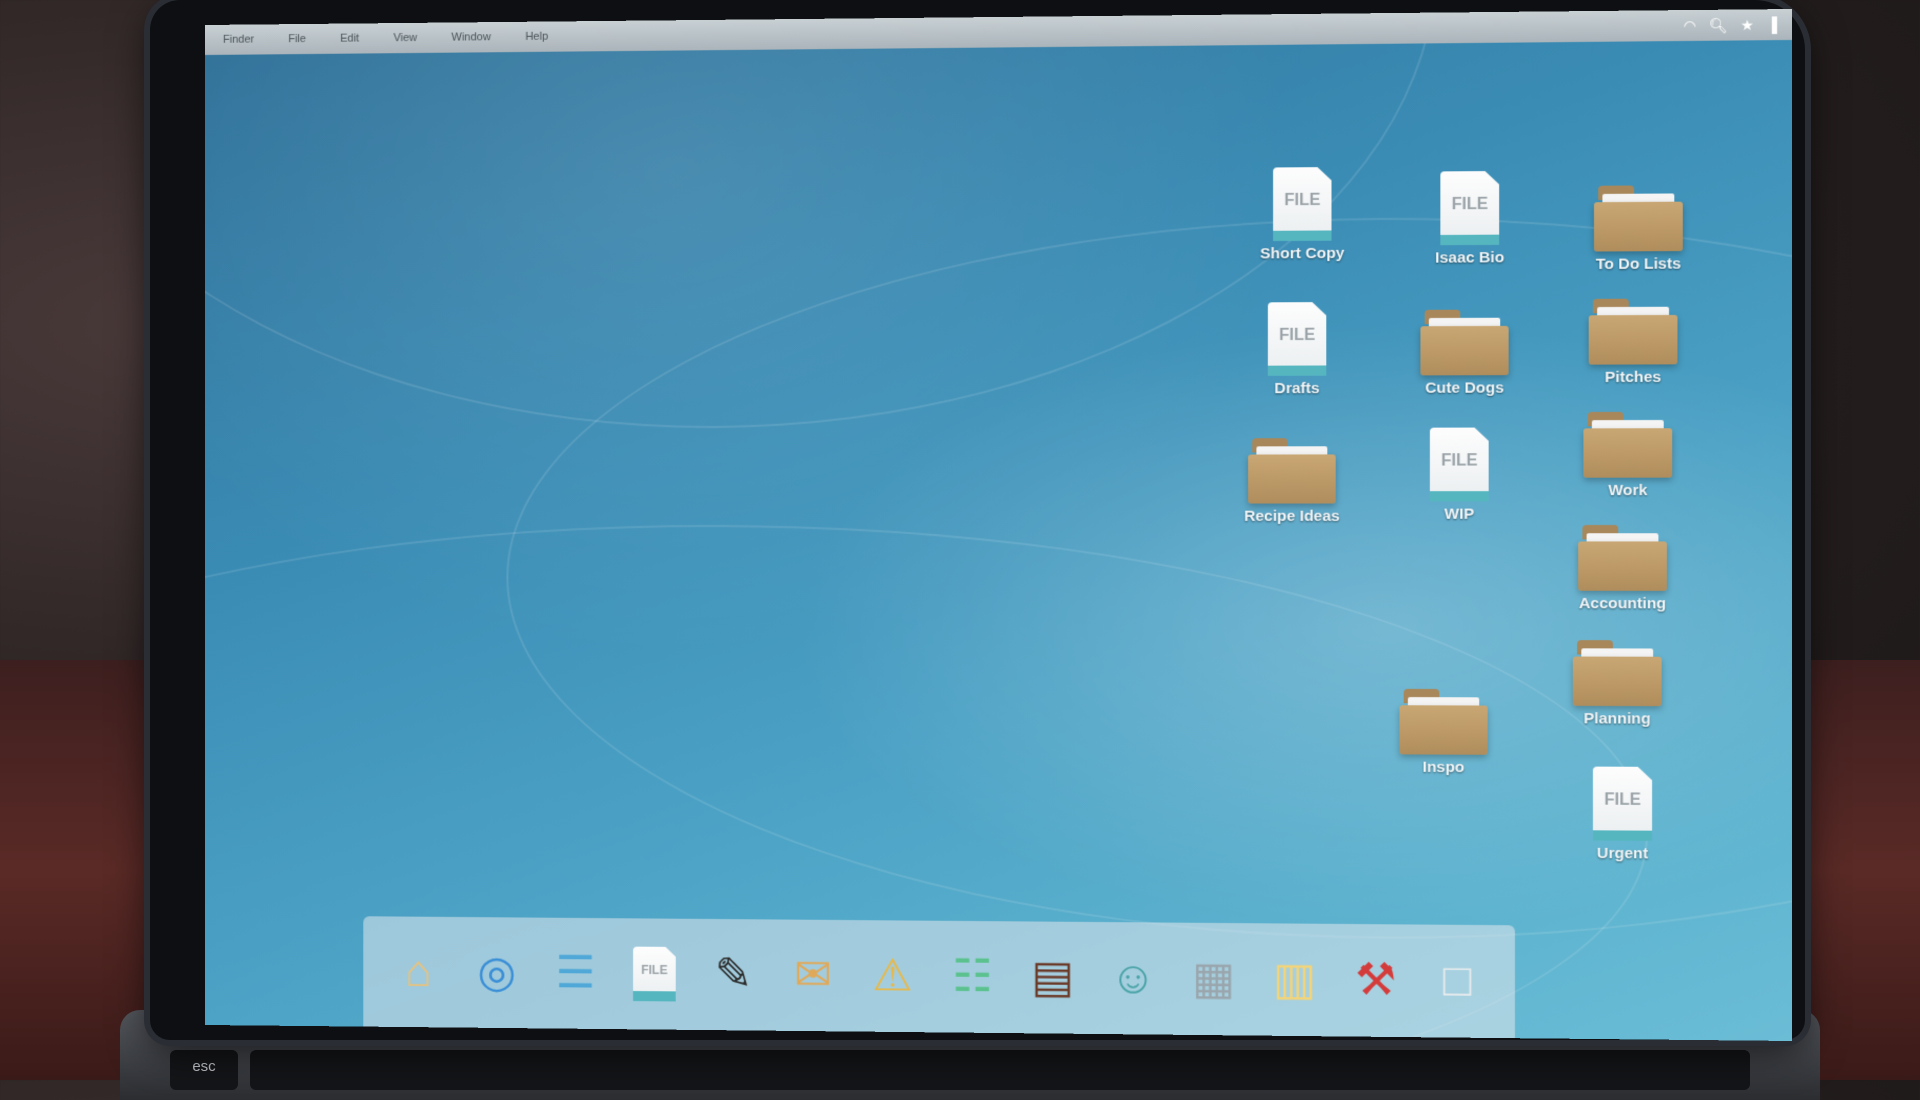 The width and height of the screenshot is (1920, 1100). What do you see at coordinates (1718, 25) in the screenshot?
I see `search-icon: 🔍︎` at bounding box center [1718, 25].